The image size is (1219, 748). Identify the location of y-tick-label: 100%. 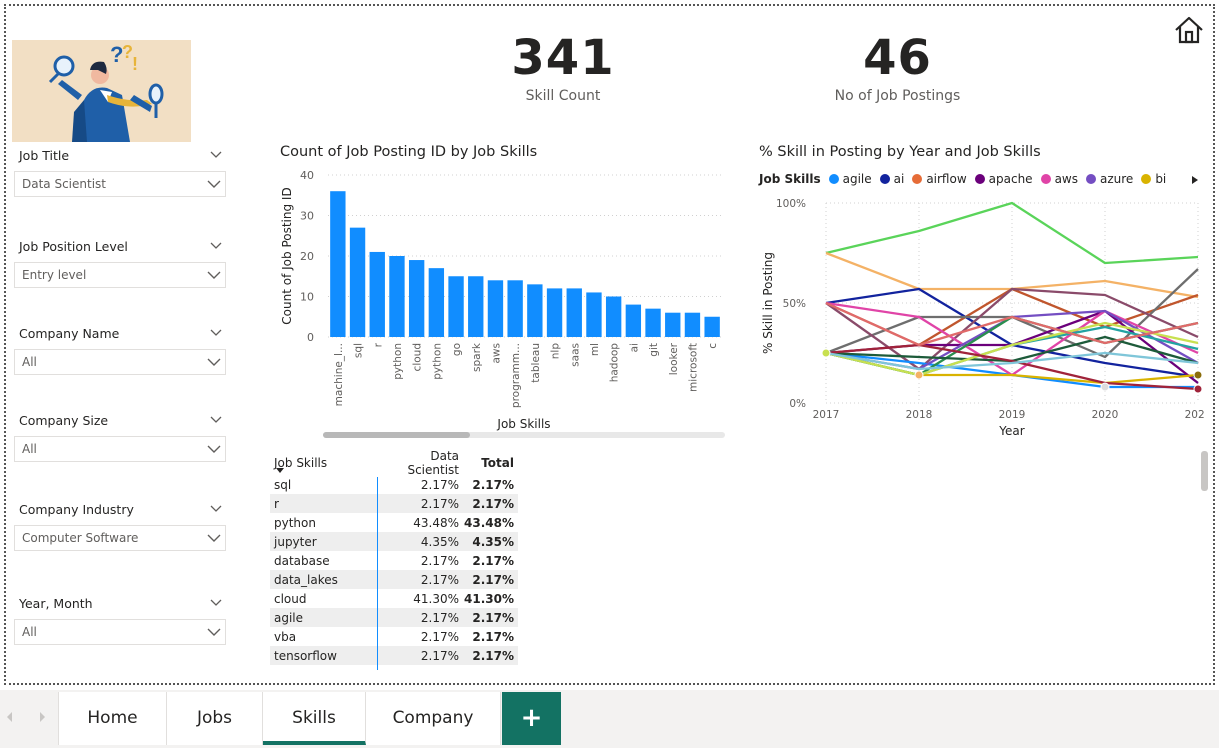
(791, 204).